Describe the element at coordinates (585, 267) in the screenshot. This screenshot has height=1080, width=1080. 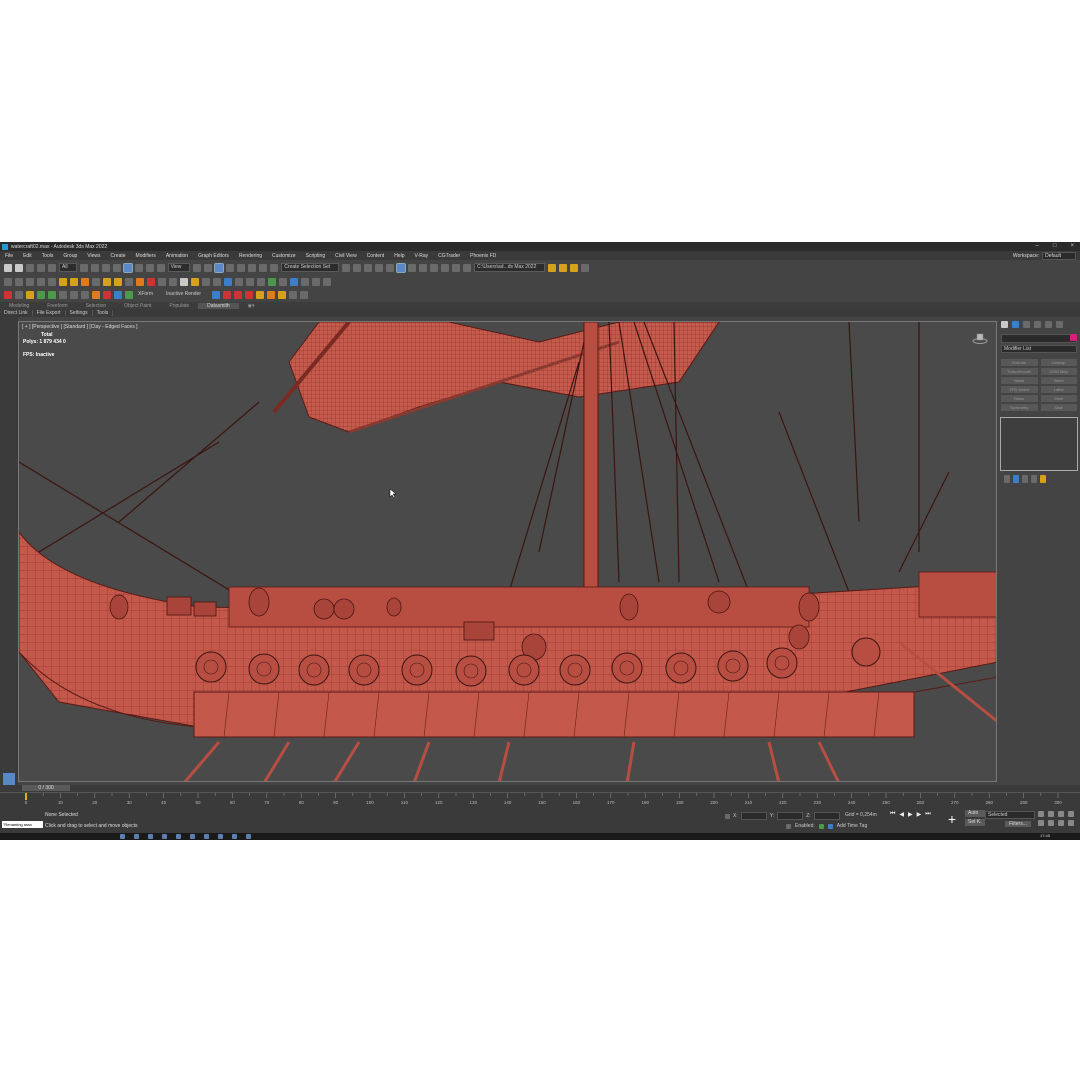
I see `save-icon` at that location.